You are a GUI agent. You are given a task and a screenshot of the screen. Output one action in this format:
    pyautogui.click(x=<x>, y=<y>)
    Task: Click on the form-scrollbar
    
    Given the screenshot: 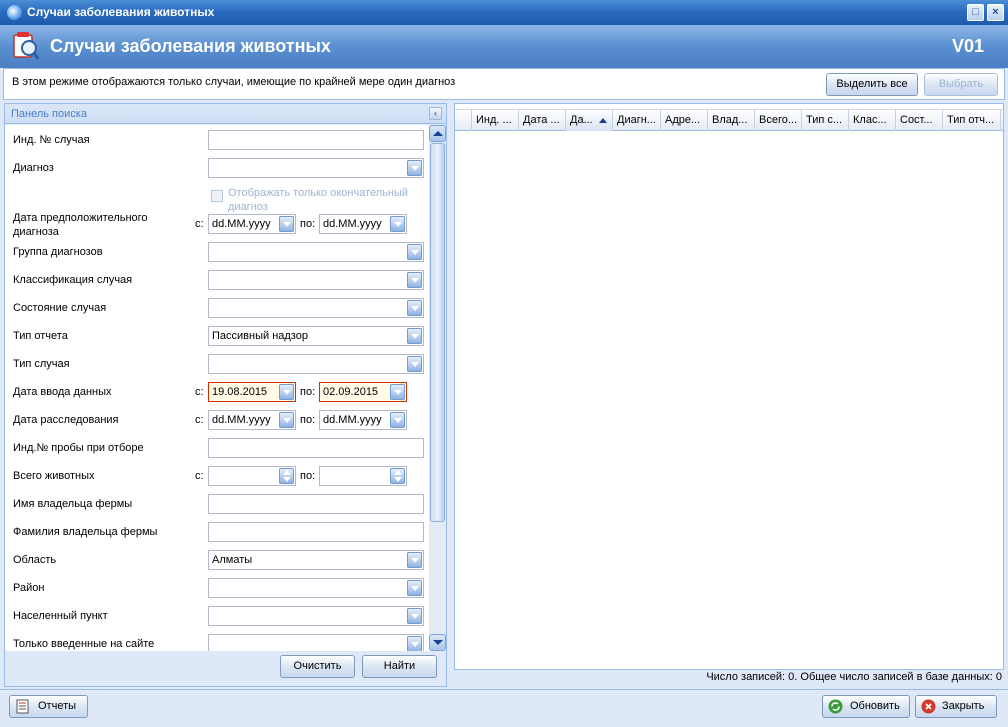 What is the action you would take?
    pyautogui.click(x=437, y=388)
    